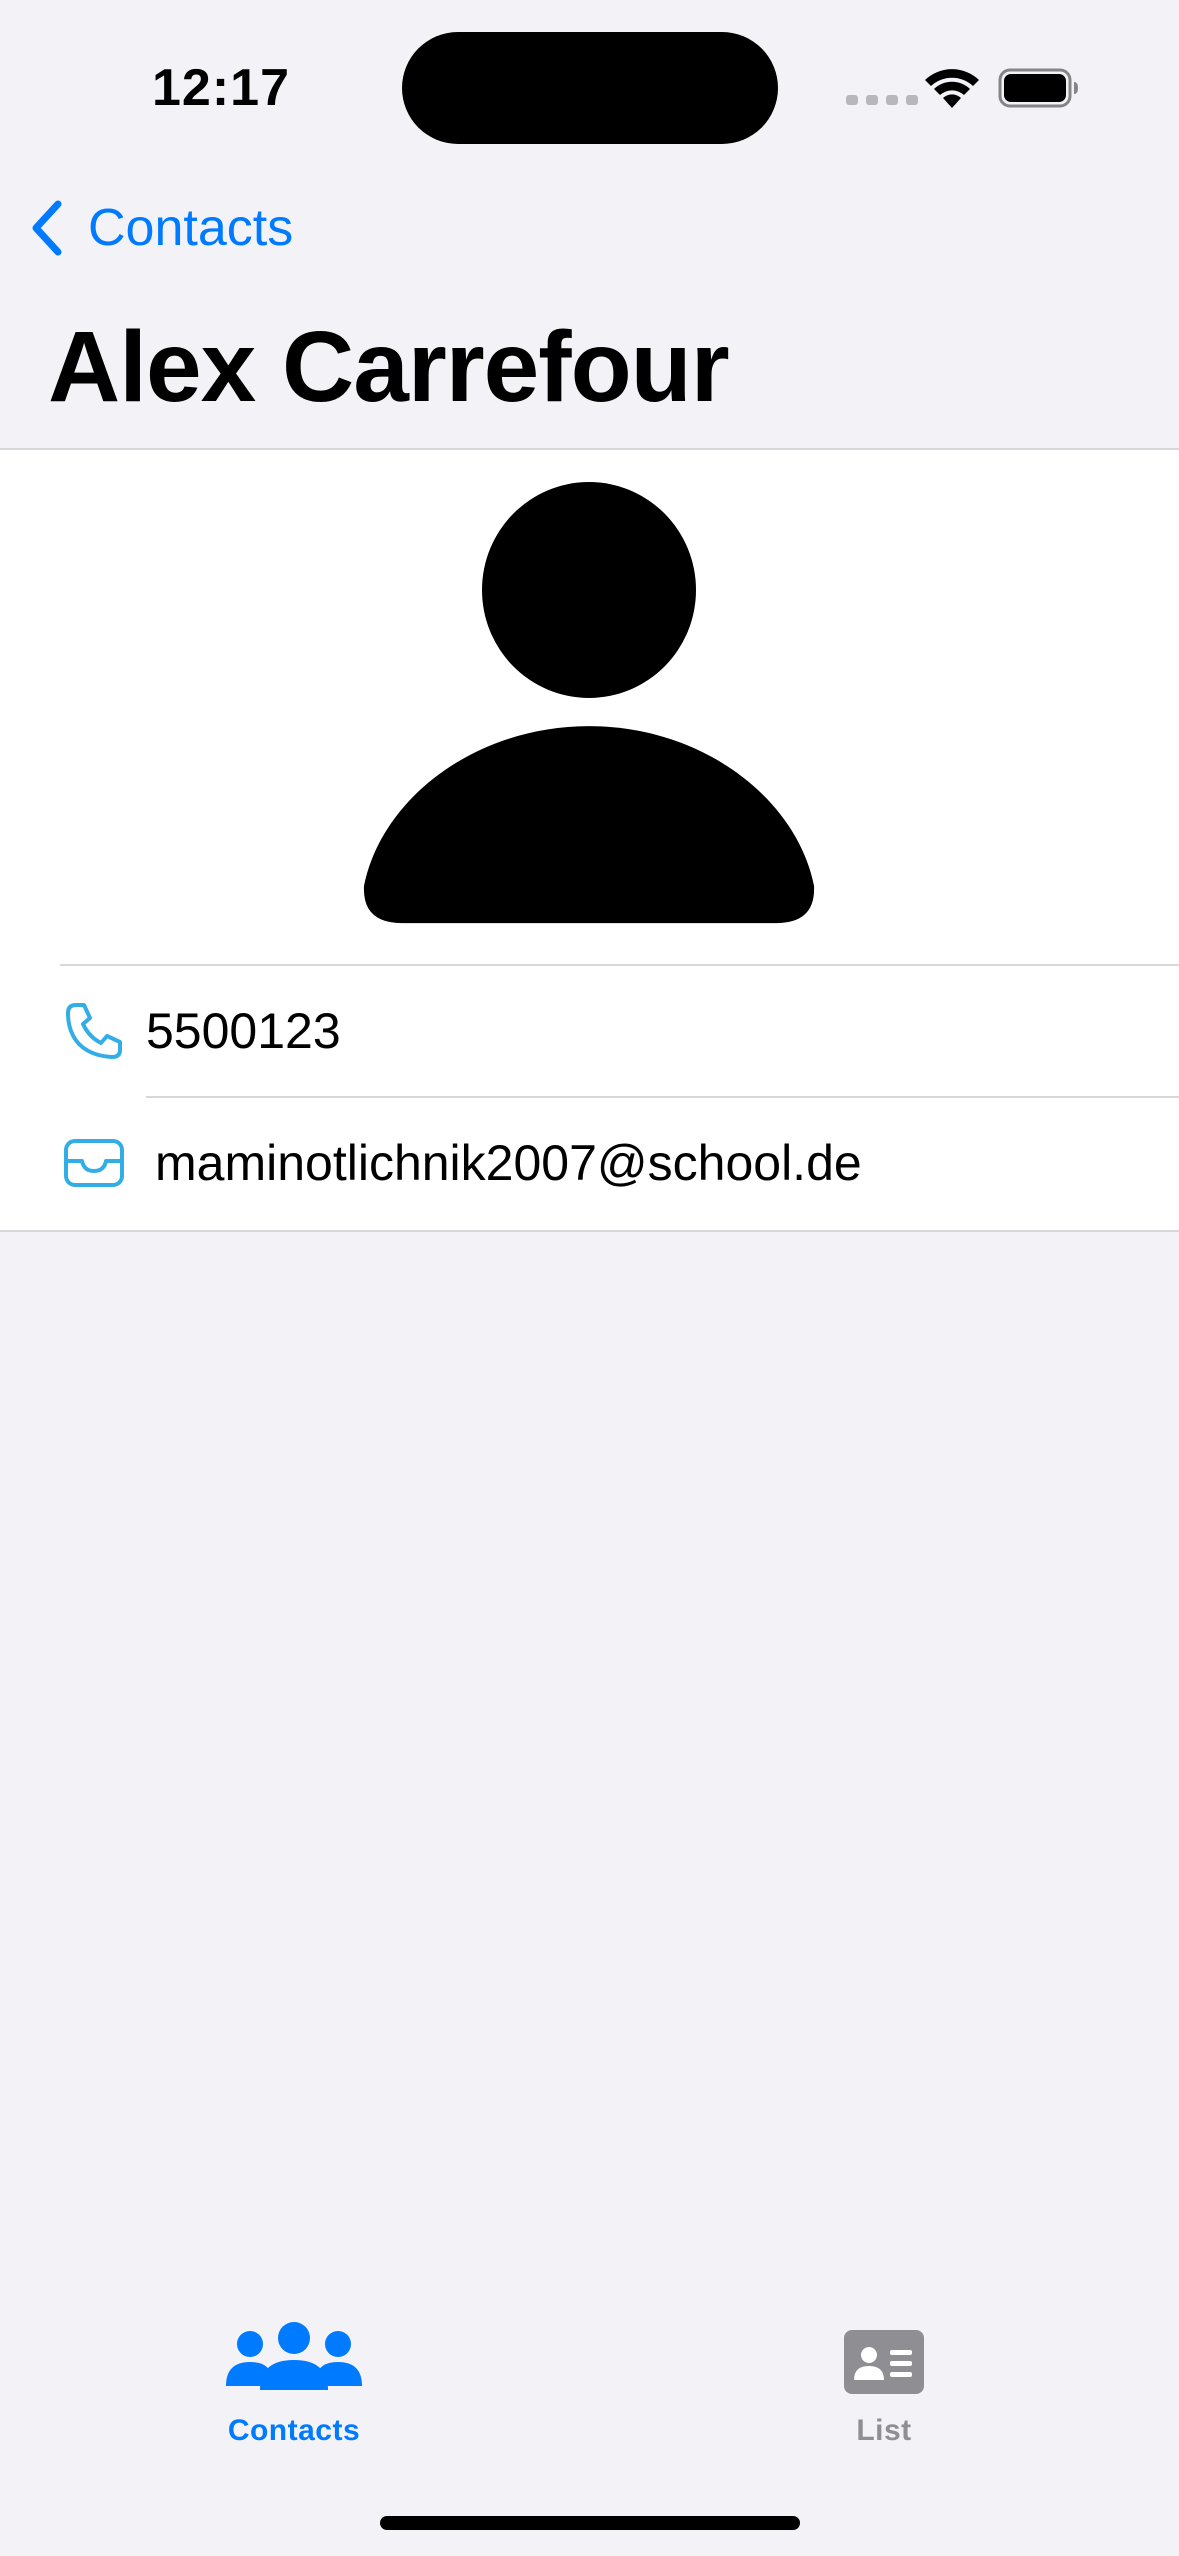 This screenshot has width=1179, height=2556. Describe the element at coordinates (243, 1031) in the screenshot. I see `phone-number: 5500123` at that location.